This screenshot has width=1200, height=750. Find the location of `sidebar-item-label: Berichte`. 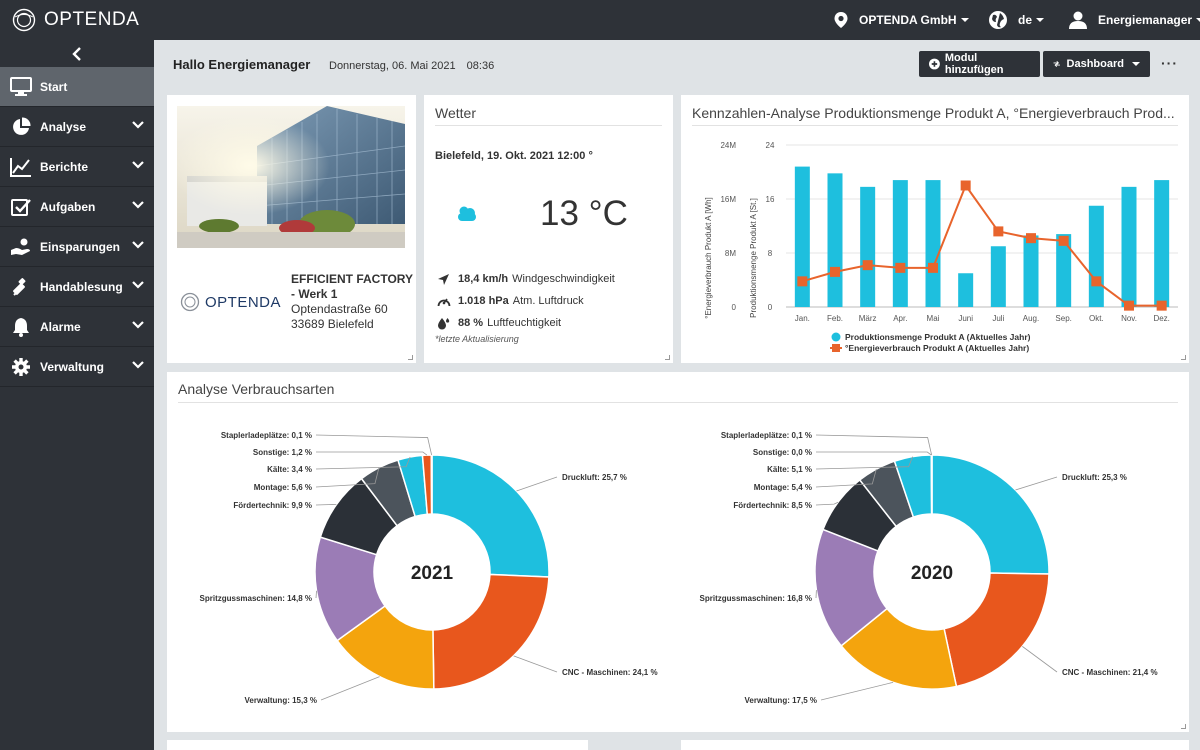

sidebar-item-label: Berichte is located at coordinates (64, 166).